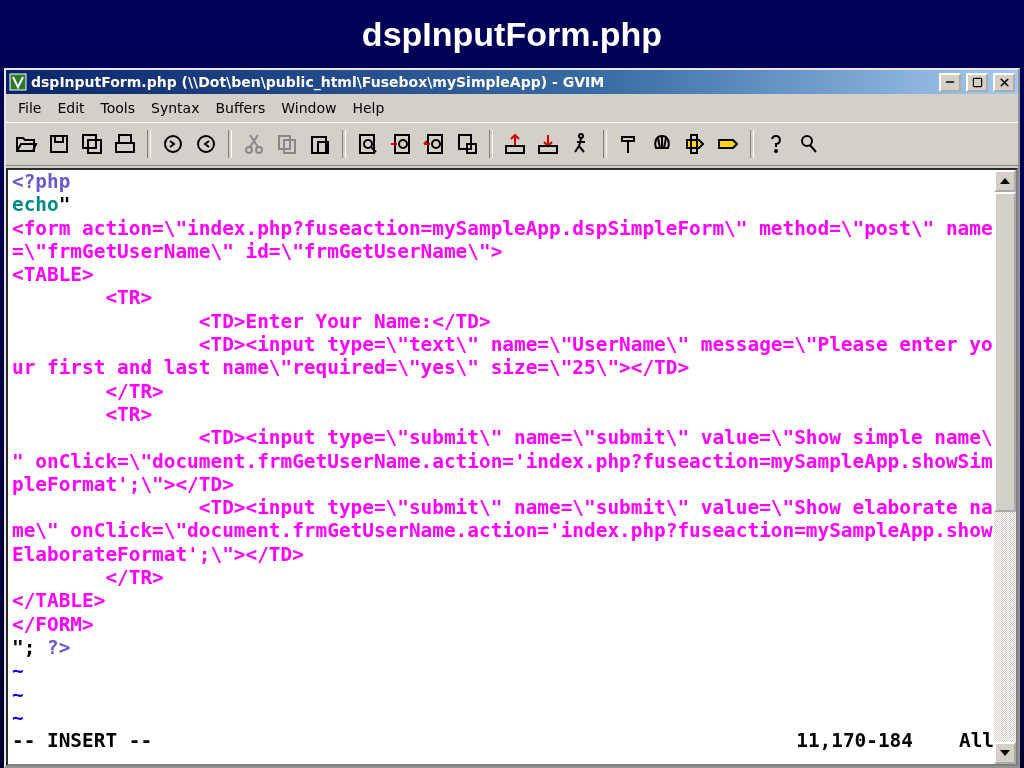 This screenshot has width=1024, height=768. I want to click on minimize-button, so click(950, 82).